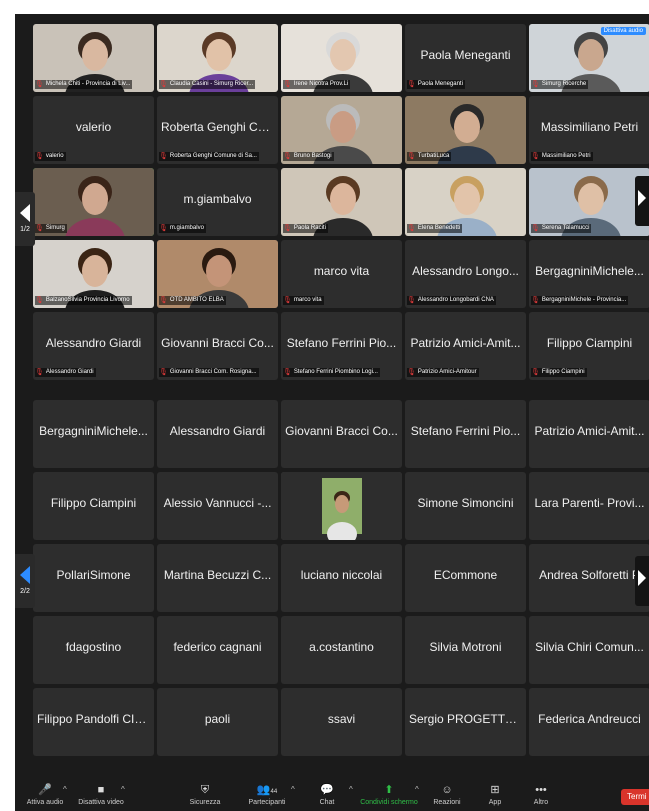 The image size is (649, 811). I want to click on participant-tile: PollariSimone, so click(93, 578).